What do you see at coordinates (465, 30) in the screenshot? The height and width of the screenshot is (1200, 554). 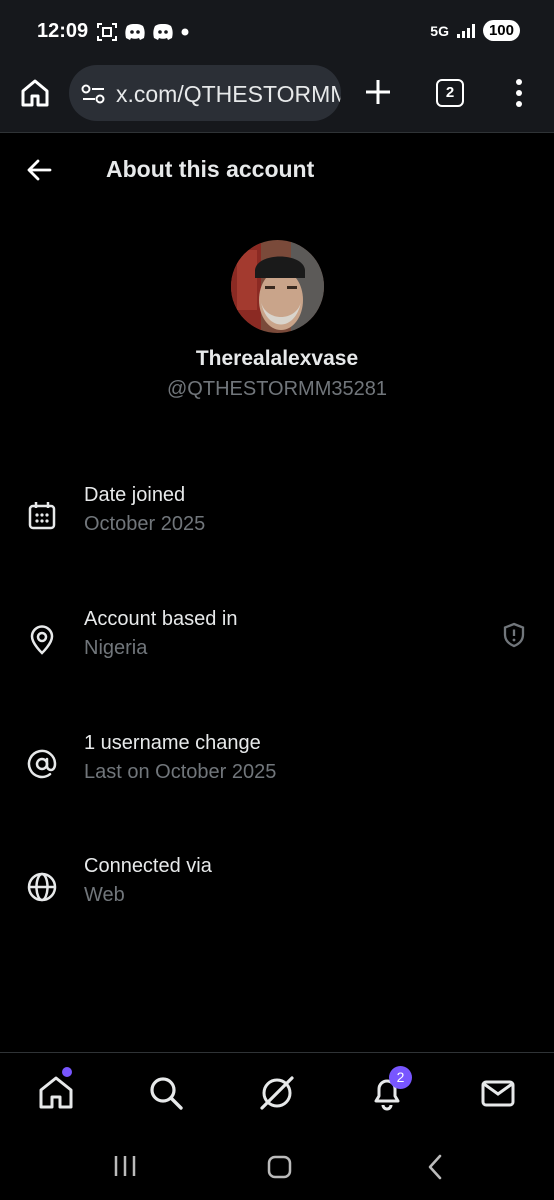 I see `signal-icon` at bounding box center [465, 30].